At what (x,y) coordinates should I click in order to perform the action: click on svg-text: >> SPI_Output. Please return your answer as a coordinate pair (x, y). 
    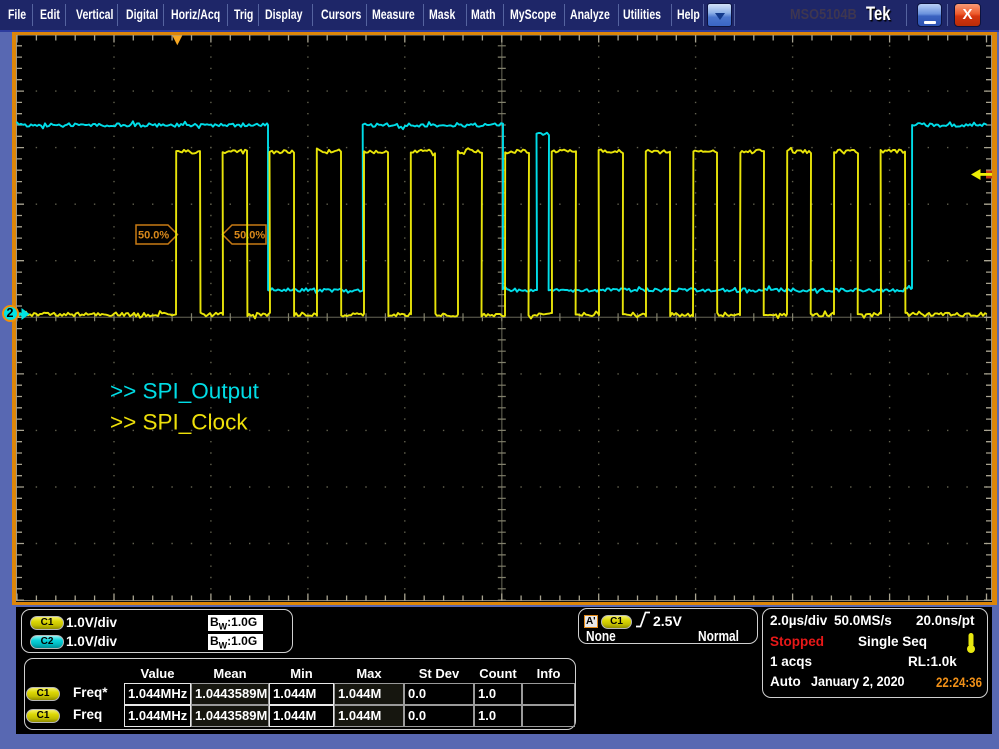
    Looking at the image, I should click on (185, 390).